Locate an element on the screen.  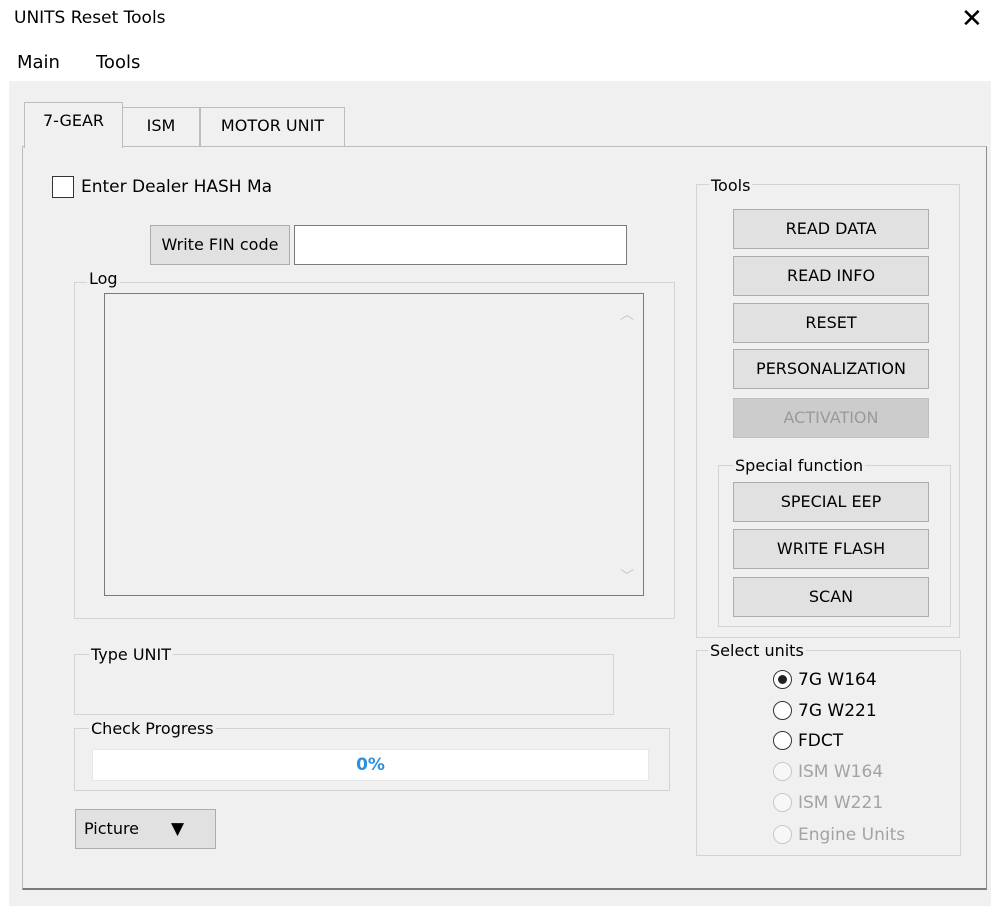
fin-code-input is located at coordinates (460, 245).